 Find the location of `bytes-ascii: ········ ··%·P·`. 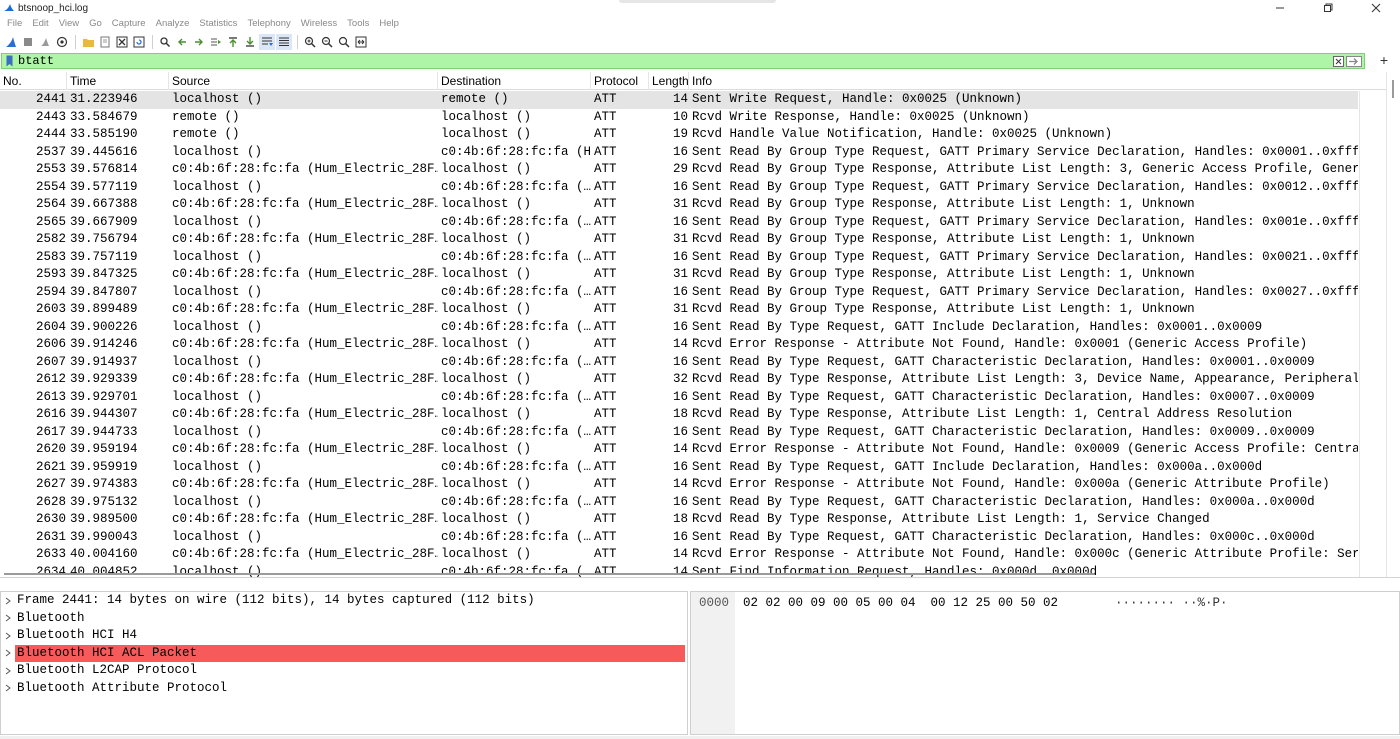

bytes-ascii: ········ ··%·P· is located at coordinates (1171, 603).